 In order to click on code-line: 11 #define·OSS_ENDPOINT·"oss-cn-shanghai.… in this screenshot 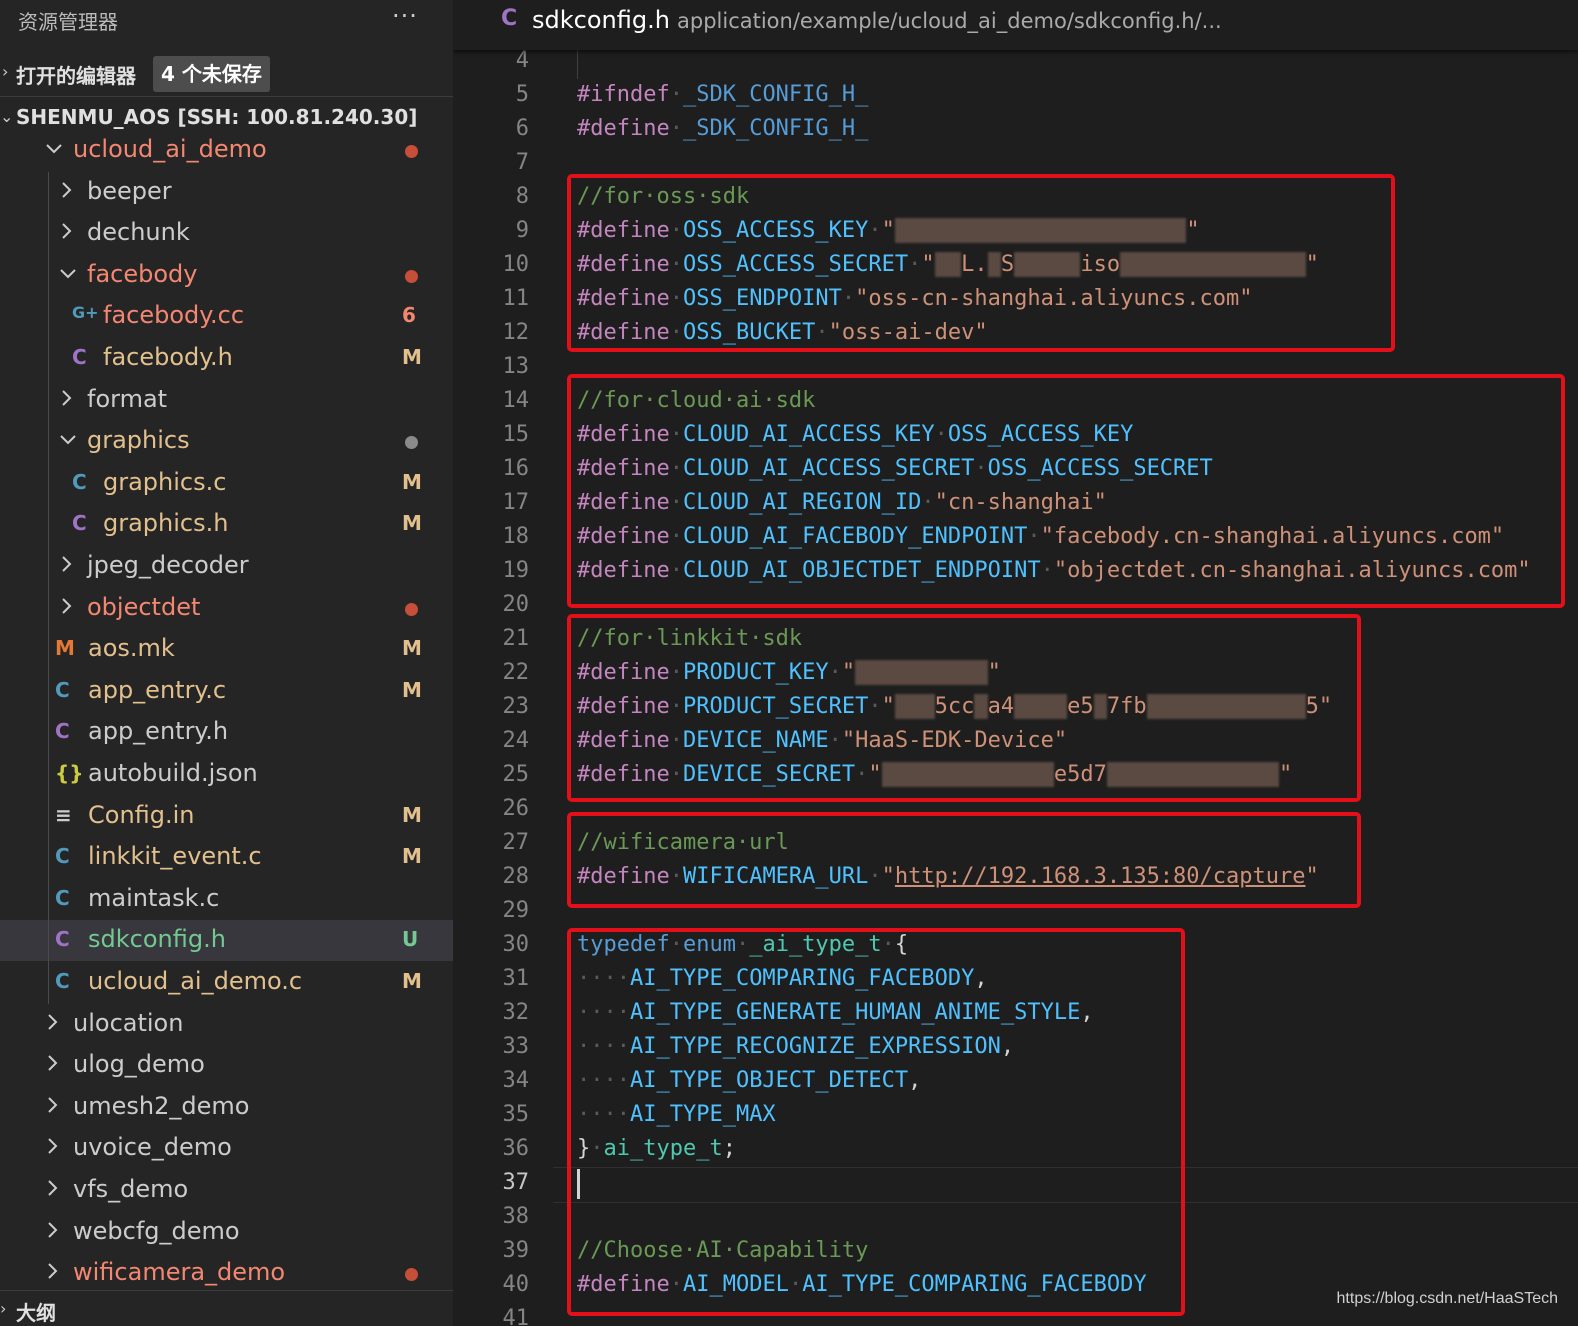, I will do `click(1015, 300)`.